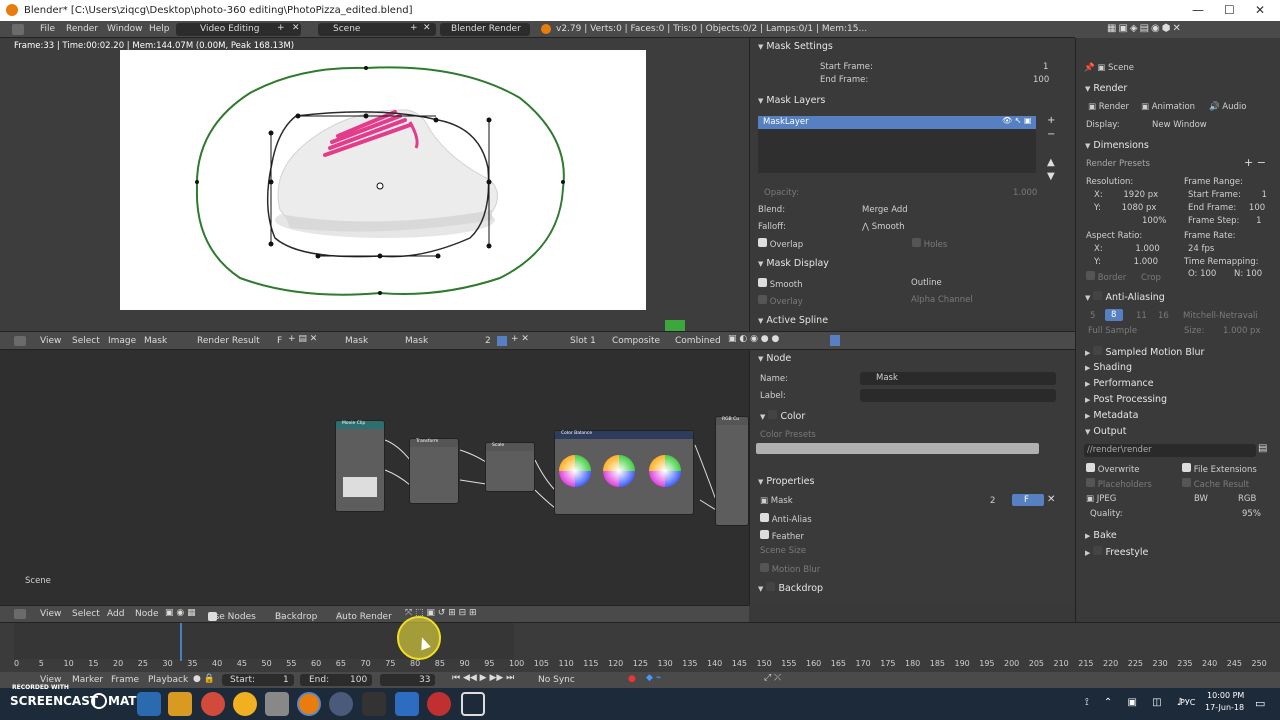 This screenshot has width=1280, height=720. Describe the element at coordinates (1117, 145) in the screenshot. I see `dimensions-header: ▼ Dimensions` at that location.